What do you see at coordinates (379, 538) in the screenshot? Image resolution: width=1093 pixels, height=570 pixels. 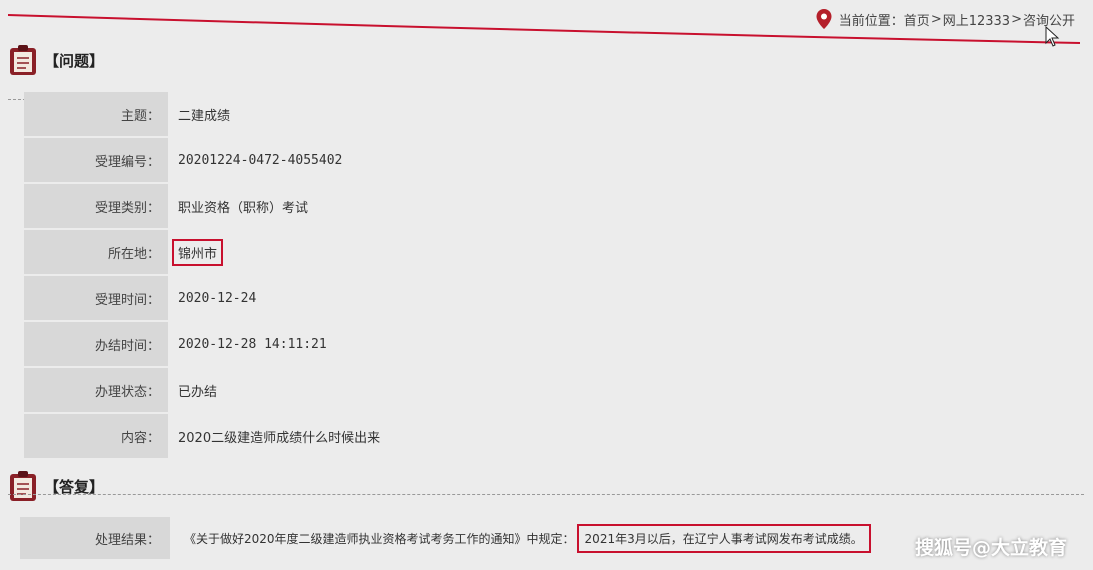 I see `answer-text: 《关于做好2020年度二级建造师执业资格考试考务工作的通知》中规定：` at bounding box center [379, 538].